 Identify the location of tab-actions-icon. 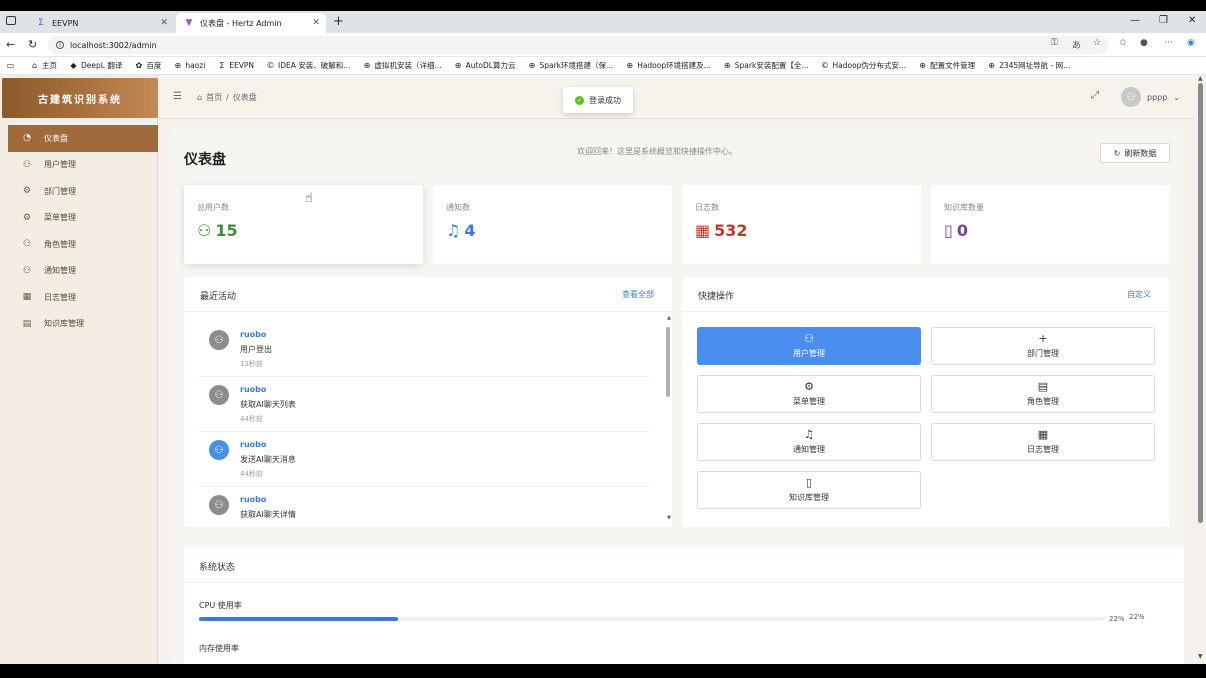
(11, 20).